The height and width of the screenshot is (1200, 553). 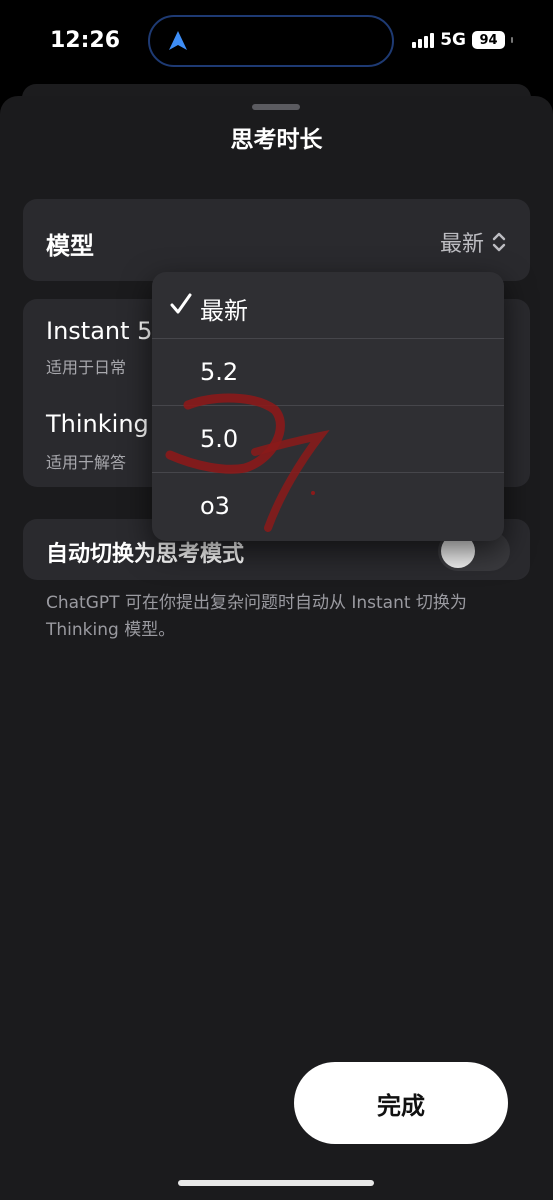 What do you see at coordinates (97, 424) in the screenshot?
I see `option-thinking-title: Thinking` at bounding box center [97, 424].